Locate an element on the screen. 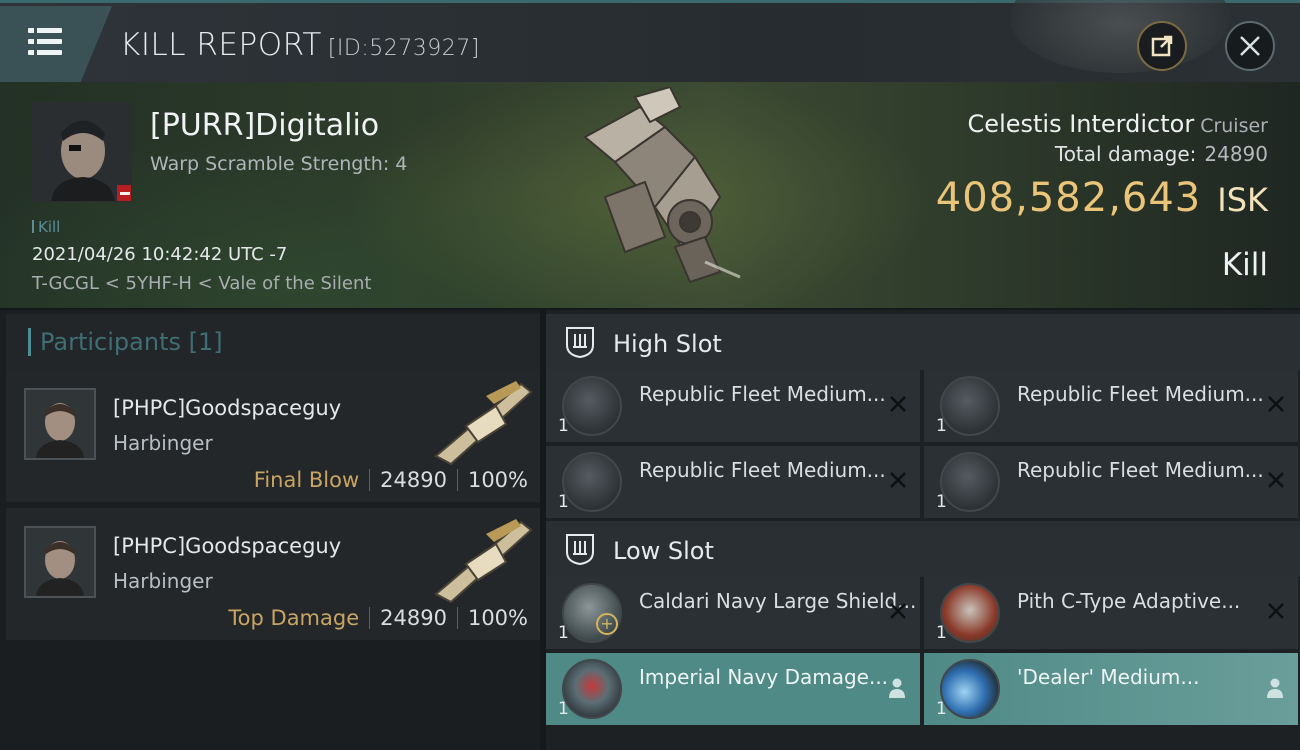  share-button is located at coordinates (1162, 46).